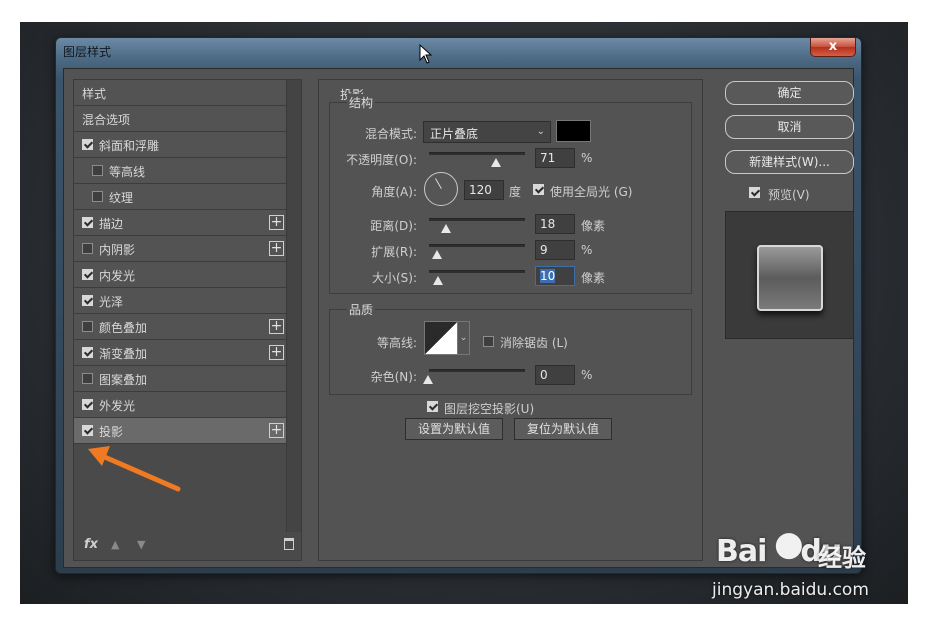  I want to click on trash-icon, so click(289, 544).